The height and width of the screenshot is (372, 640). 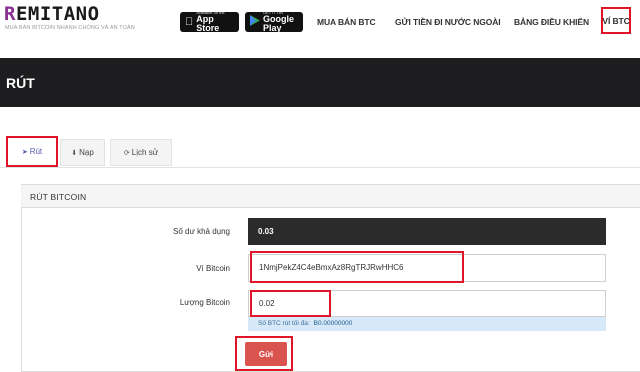 What do you see at coordinates (330, 196) in the screenshot?
I see `panel-header: RÚT BITCOIN` at bounding box center [330, 196].